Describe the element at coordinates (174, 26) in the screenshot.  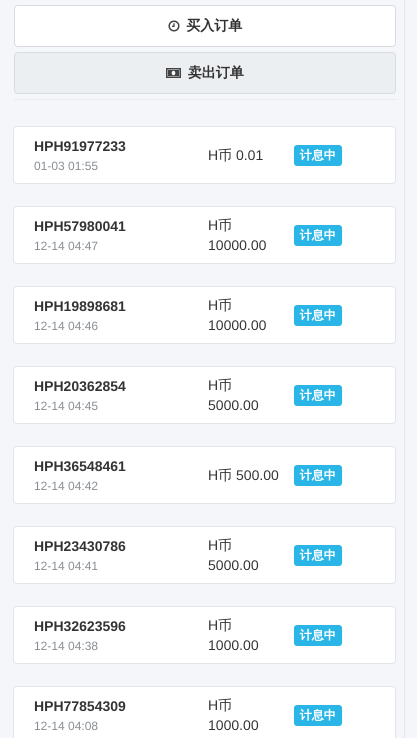
I see `clock-icon` at that location.